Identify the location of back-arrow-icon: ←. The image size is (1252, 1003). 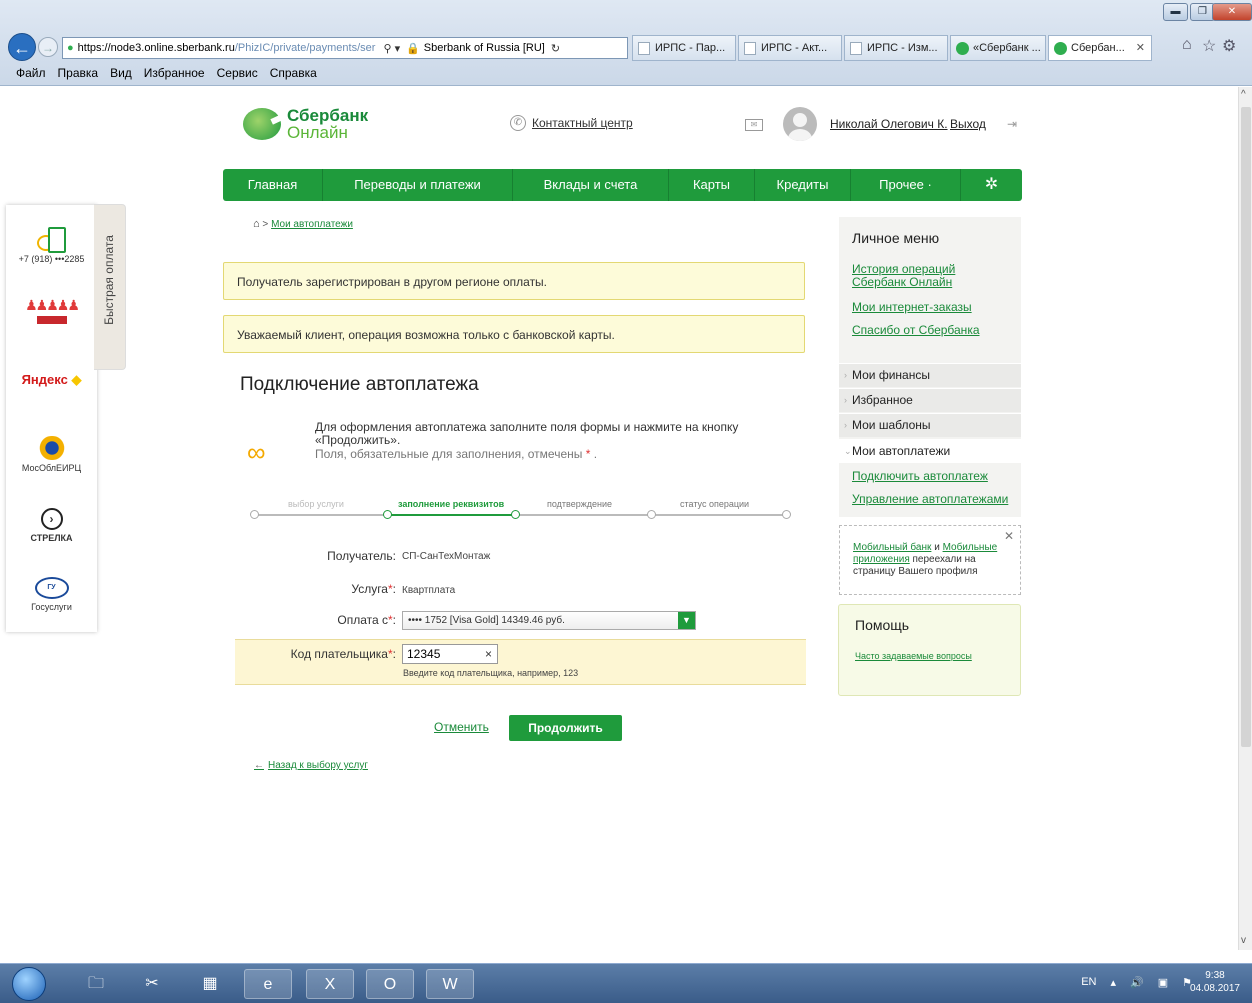
(22, 47).